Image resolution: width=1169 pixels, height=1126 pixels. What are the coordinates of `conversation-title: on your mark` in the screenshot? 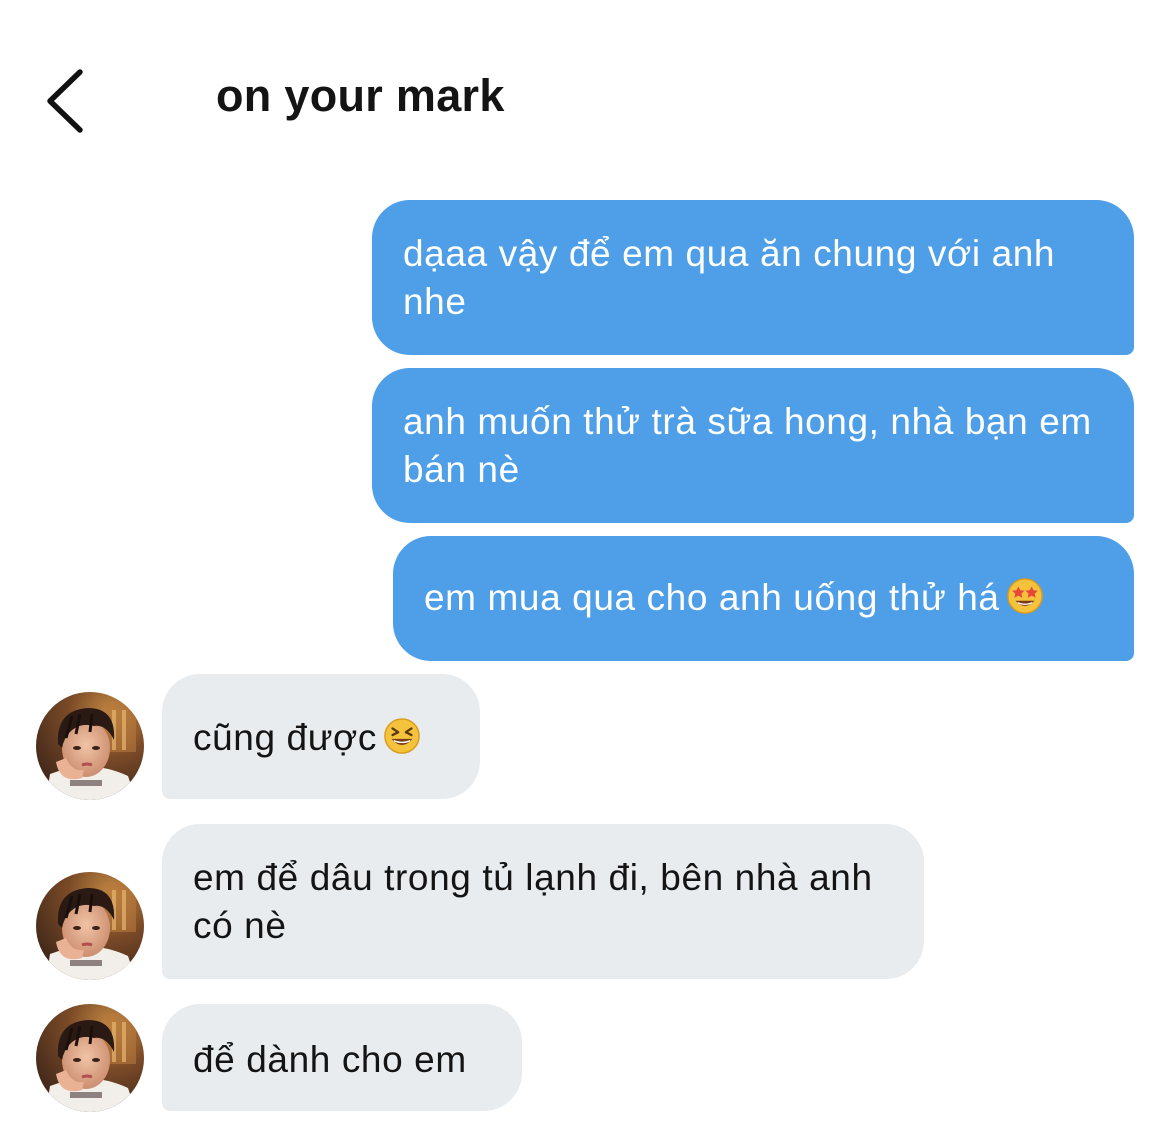 It's located at (360, 95).